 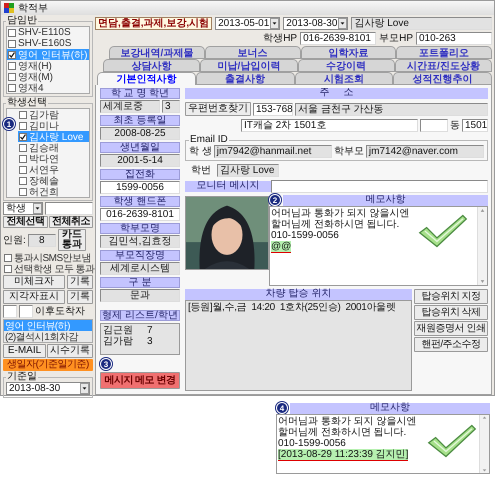 I want to click on field-label: 학부모, so click(x=349, y=151).